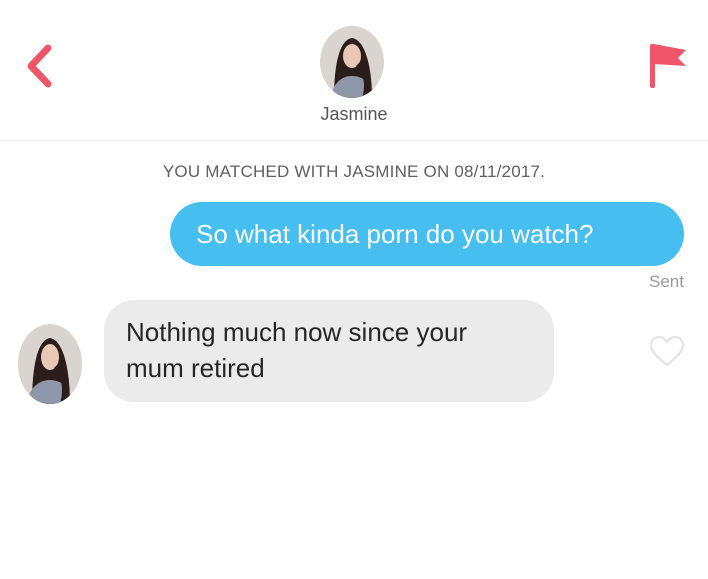  I want to click on message-status: Sent, so click(666, 281).